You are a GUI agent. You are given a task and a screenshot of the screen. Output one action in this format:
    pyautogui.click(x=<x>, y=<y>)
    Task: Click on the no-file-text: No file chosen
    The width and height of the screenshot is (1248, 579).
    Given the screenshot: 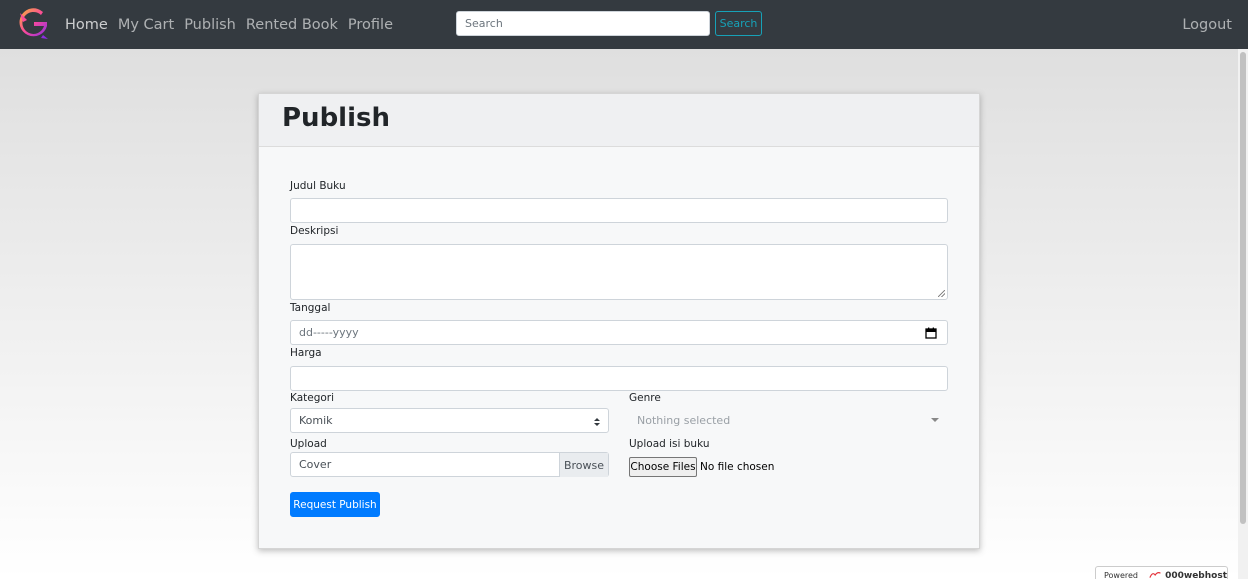 What is the action you would take?
    pyautogui.click(x=737, y=467)
    